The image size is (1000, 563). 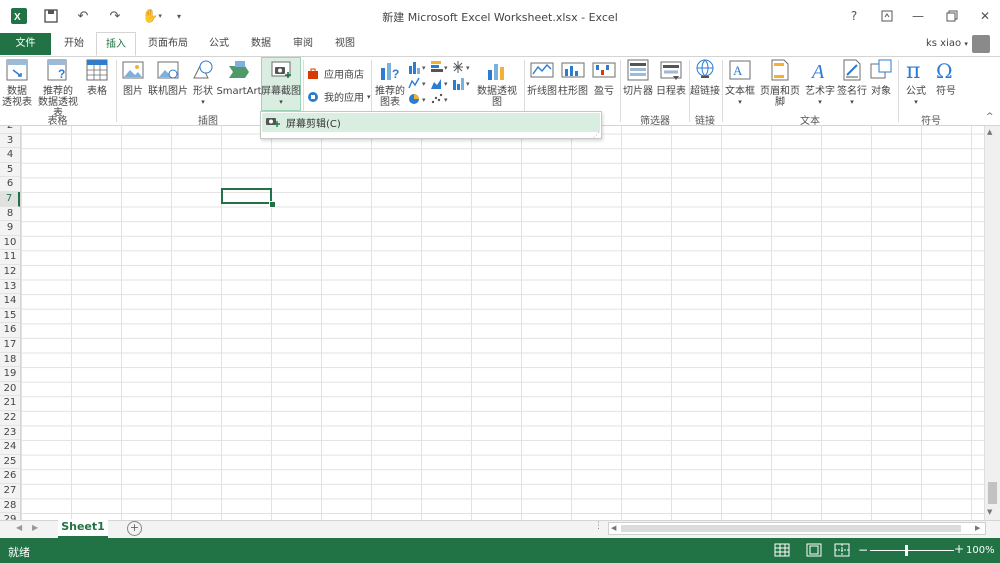 I want to click on stat-chart-icon: ▾, so click(x=462, y=84).